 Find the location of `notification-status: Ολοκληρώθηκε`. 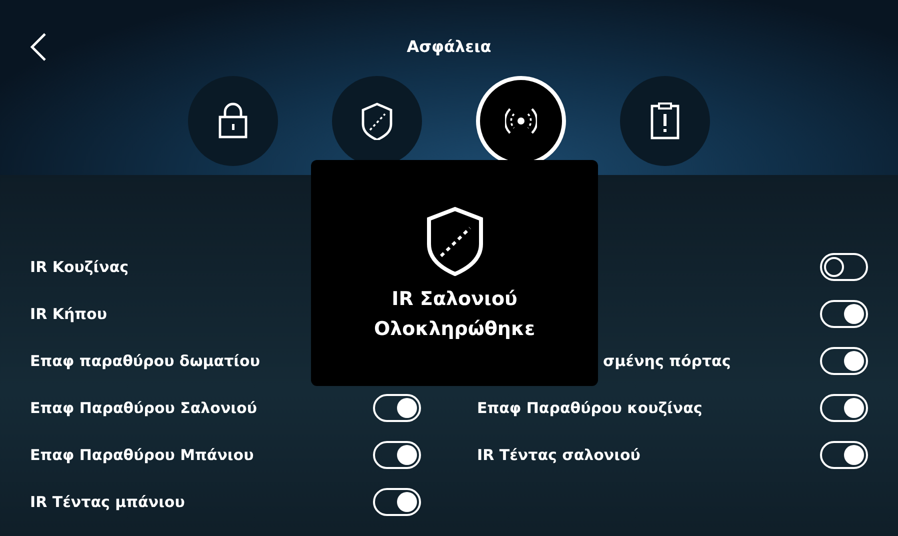

notification-status: Ολοκληρώθηκε is located at coordinates (455, 329).